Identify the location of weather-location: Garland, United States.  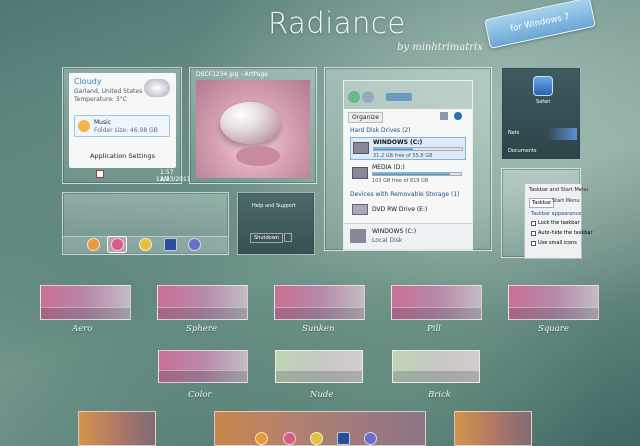
(108, 91).